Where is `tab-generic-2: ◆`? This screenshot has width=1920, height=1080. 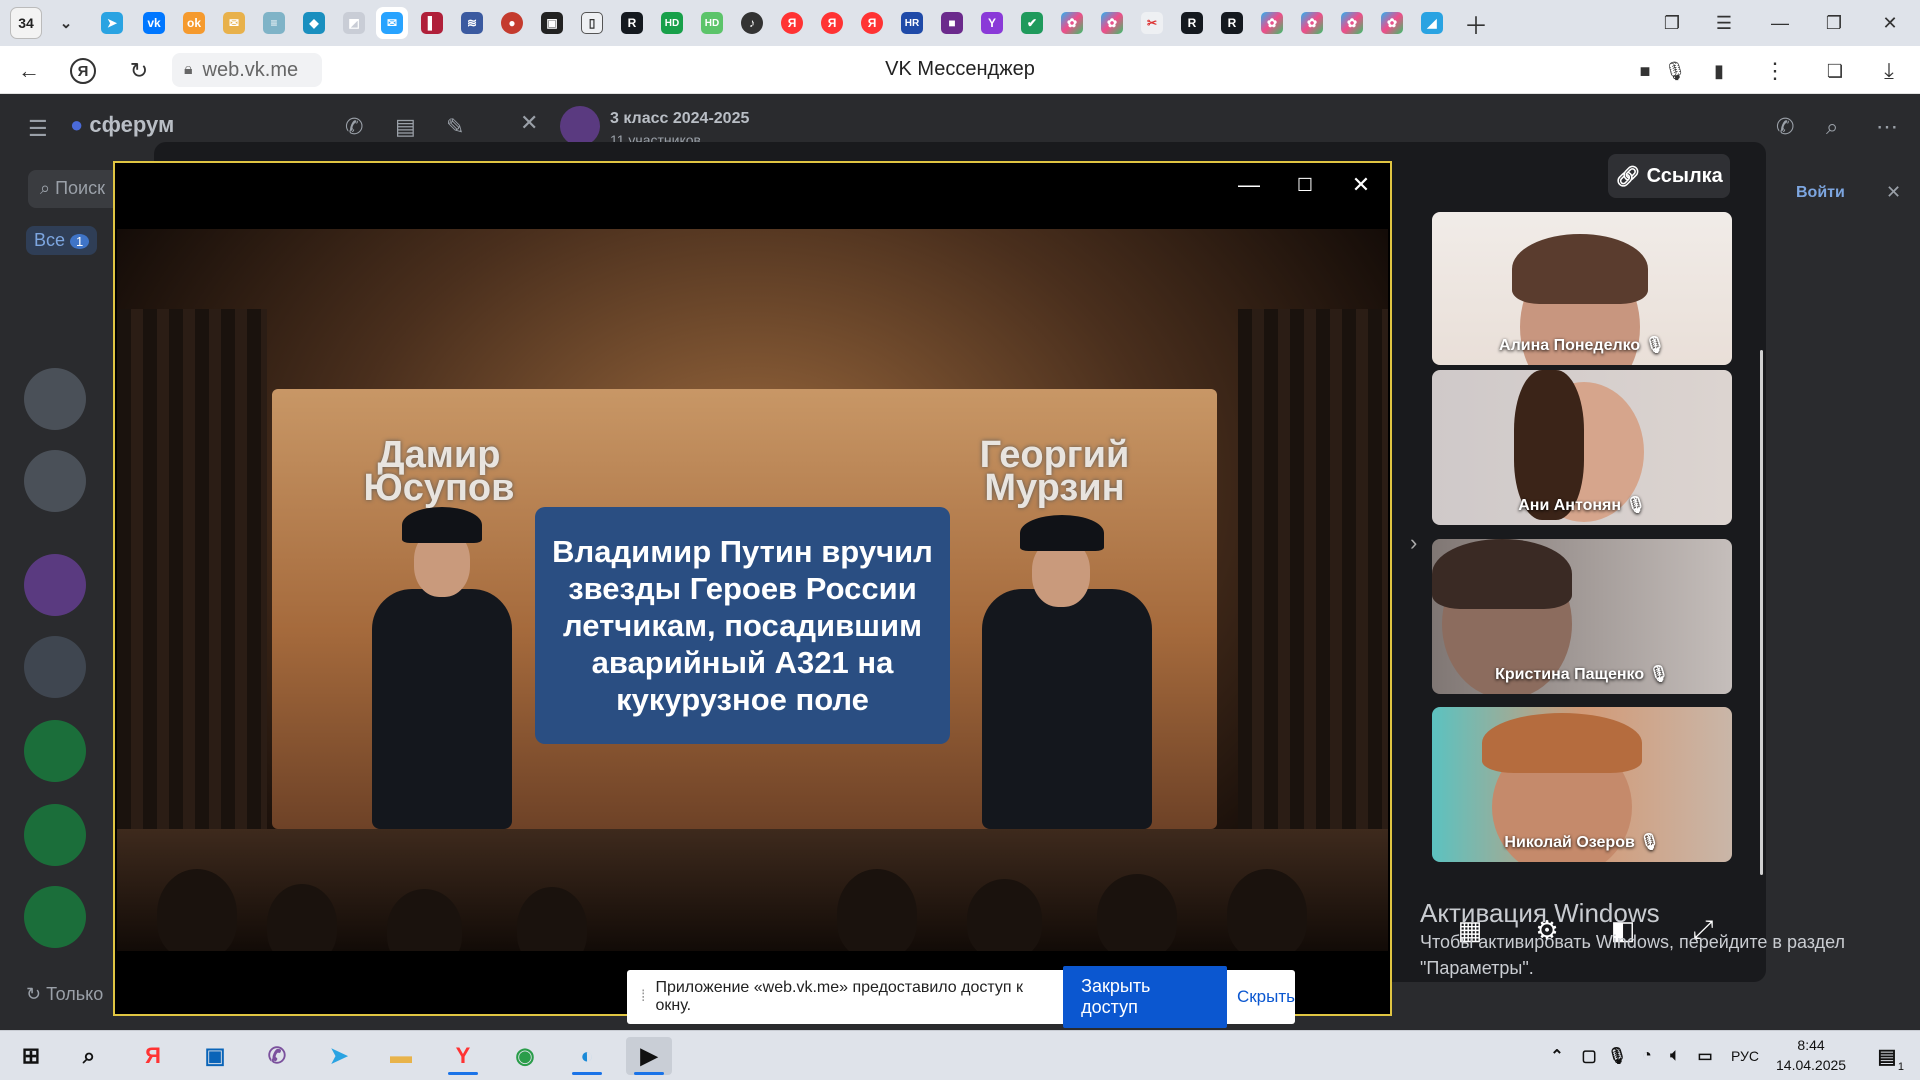 tab-generic-2: ◆ is located at coordinates (314, 23).